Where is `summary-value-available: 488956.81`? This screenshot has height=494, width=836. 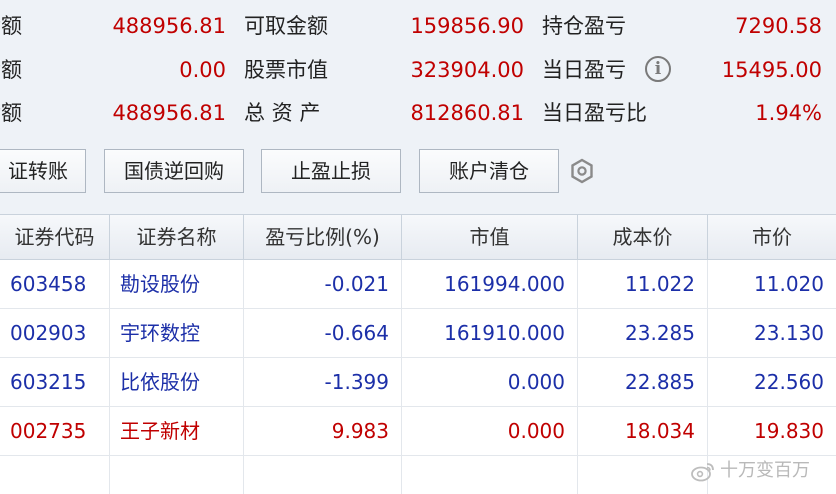
summary-value-available: 488956.81 is located at coordinates (169, 113).